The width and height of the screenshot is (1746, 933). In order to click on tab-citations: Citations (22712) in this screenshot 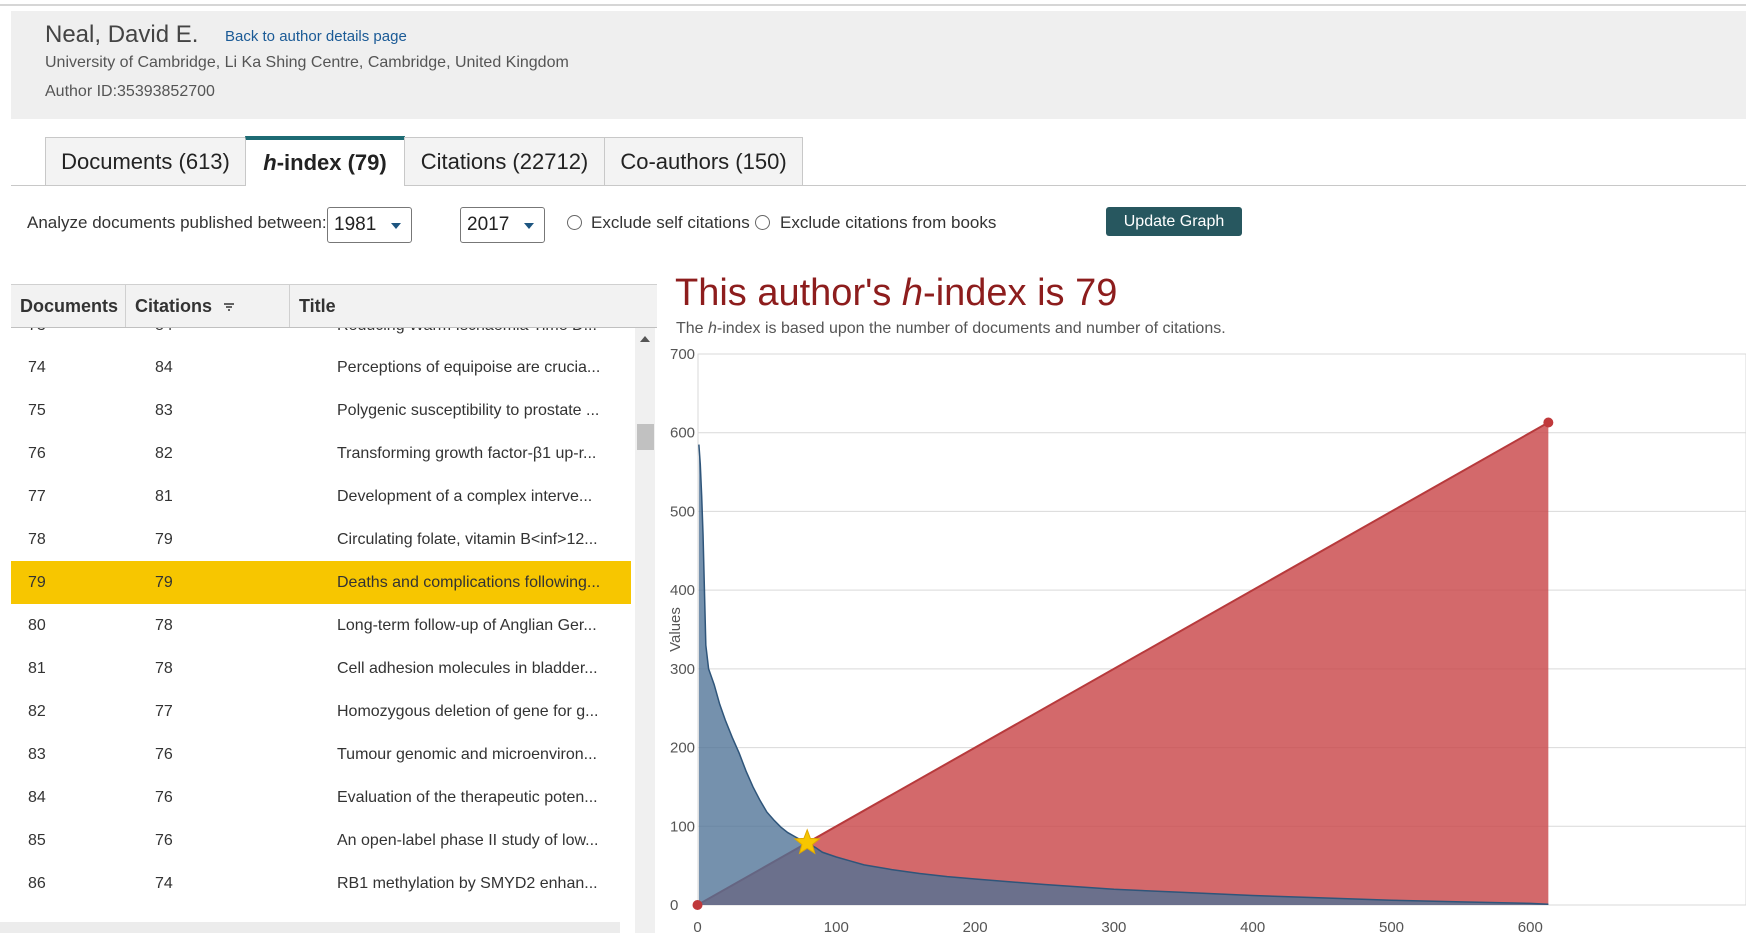, I will do `click(504, 161)`.